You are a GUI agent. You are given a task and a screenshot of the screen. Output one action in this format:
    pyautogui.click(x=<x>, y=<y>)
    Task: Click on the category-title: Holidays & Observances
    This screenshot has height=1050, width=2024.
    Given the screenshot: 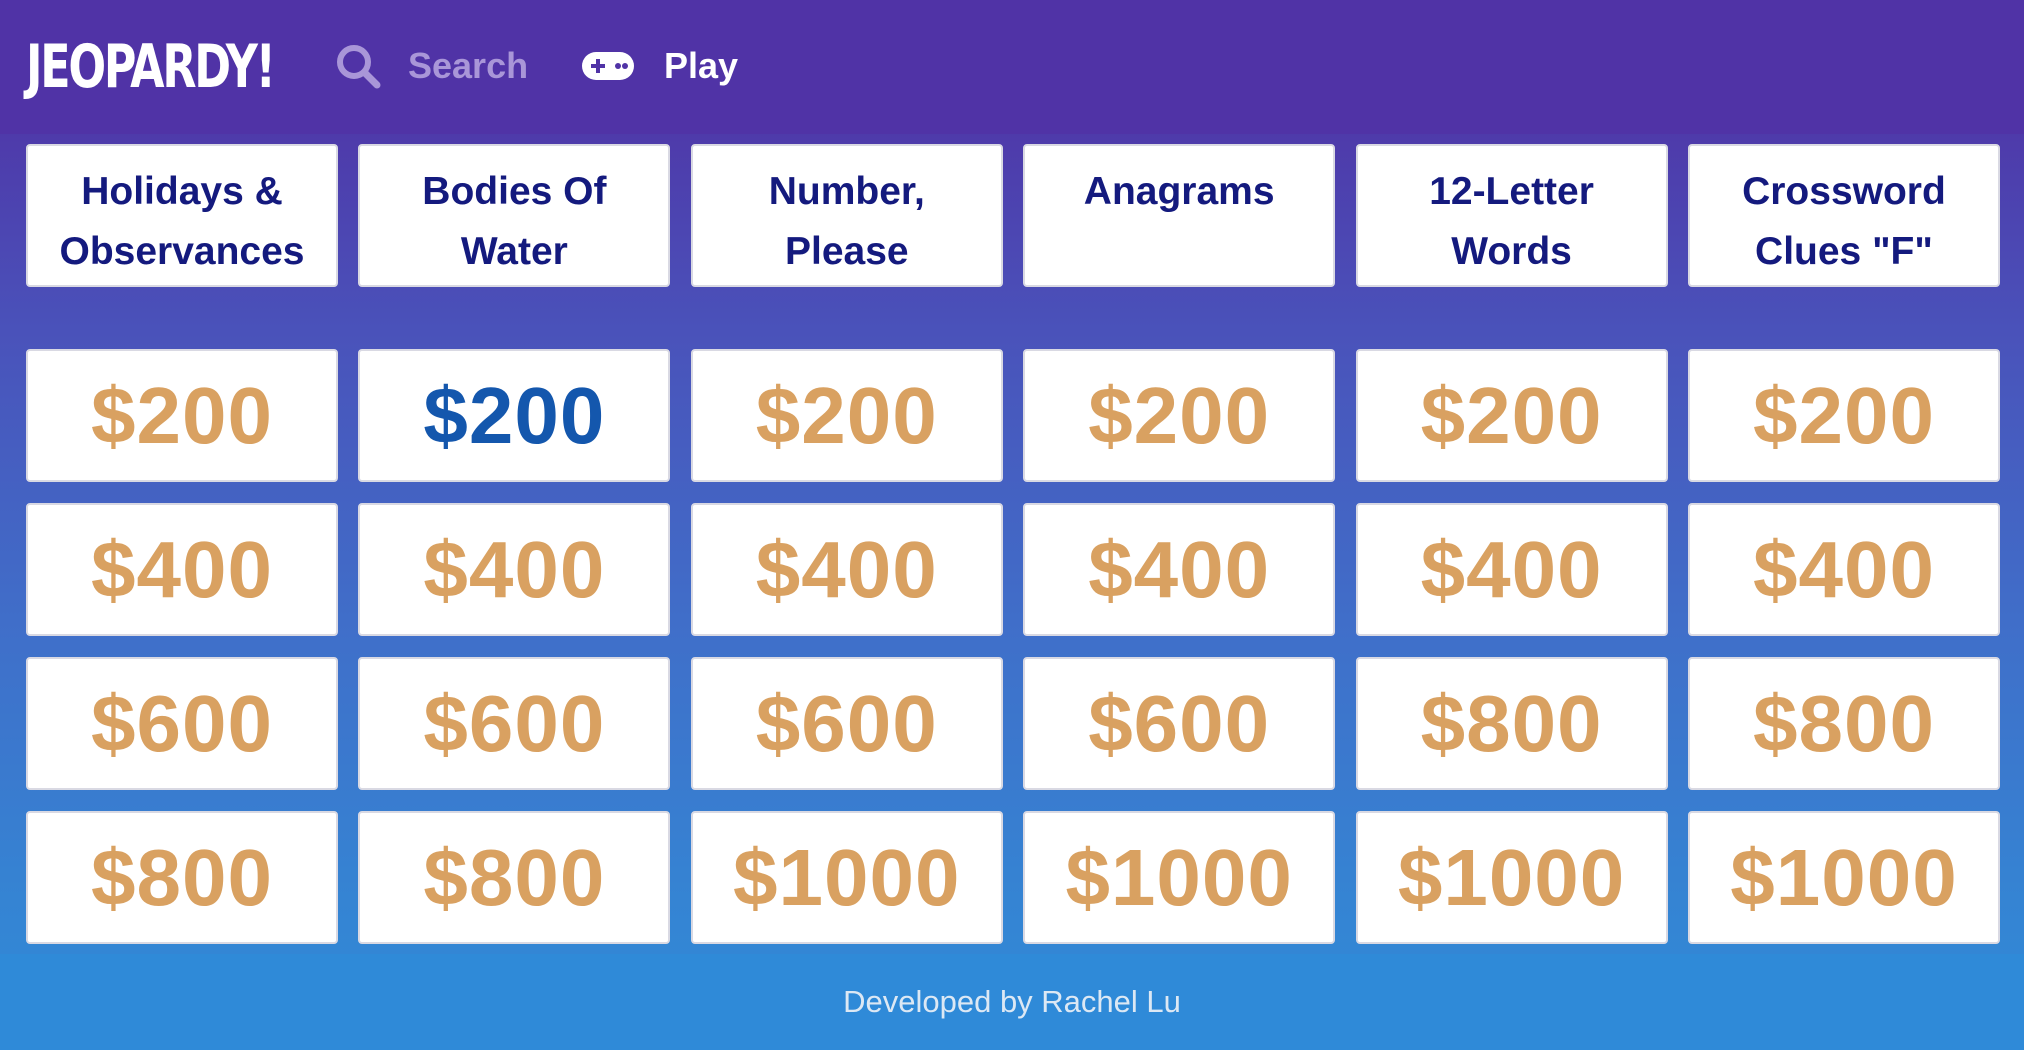 What is the action you would take?
    pyautogui.click(x=182, y=221)
    